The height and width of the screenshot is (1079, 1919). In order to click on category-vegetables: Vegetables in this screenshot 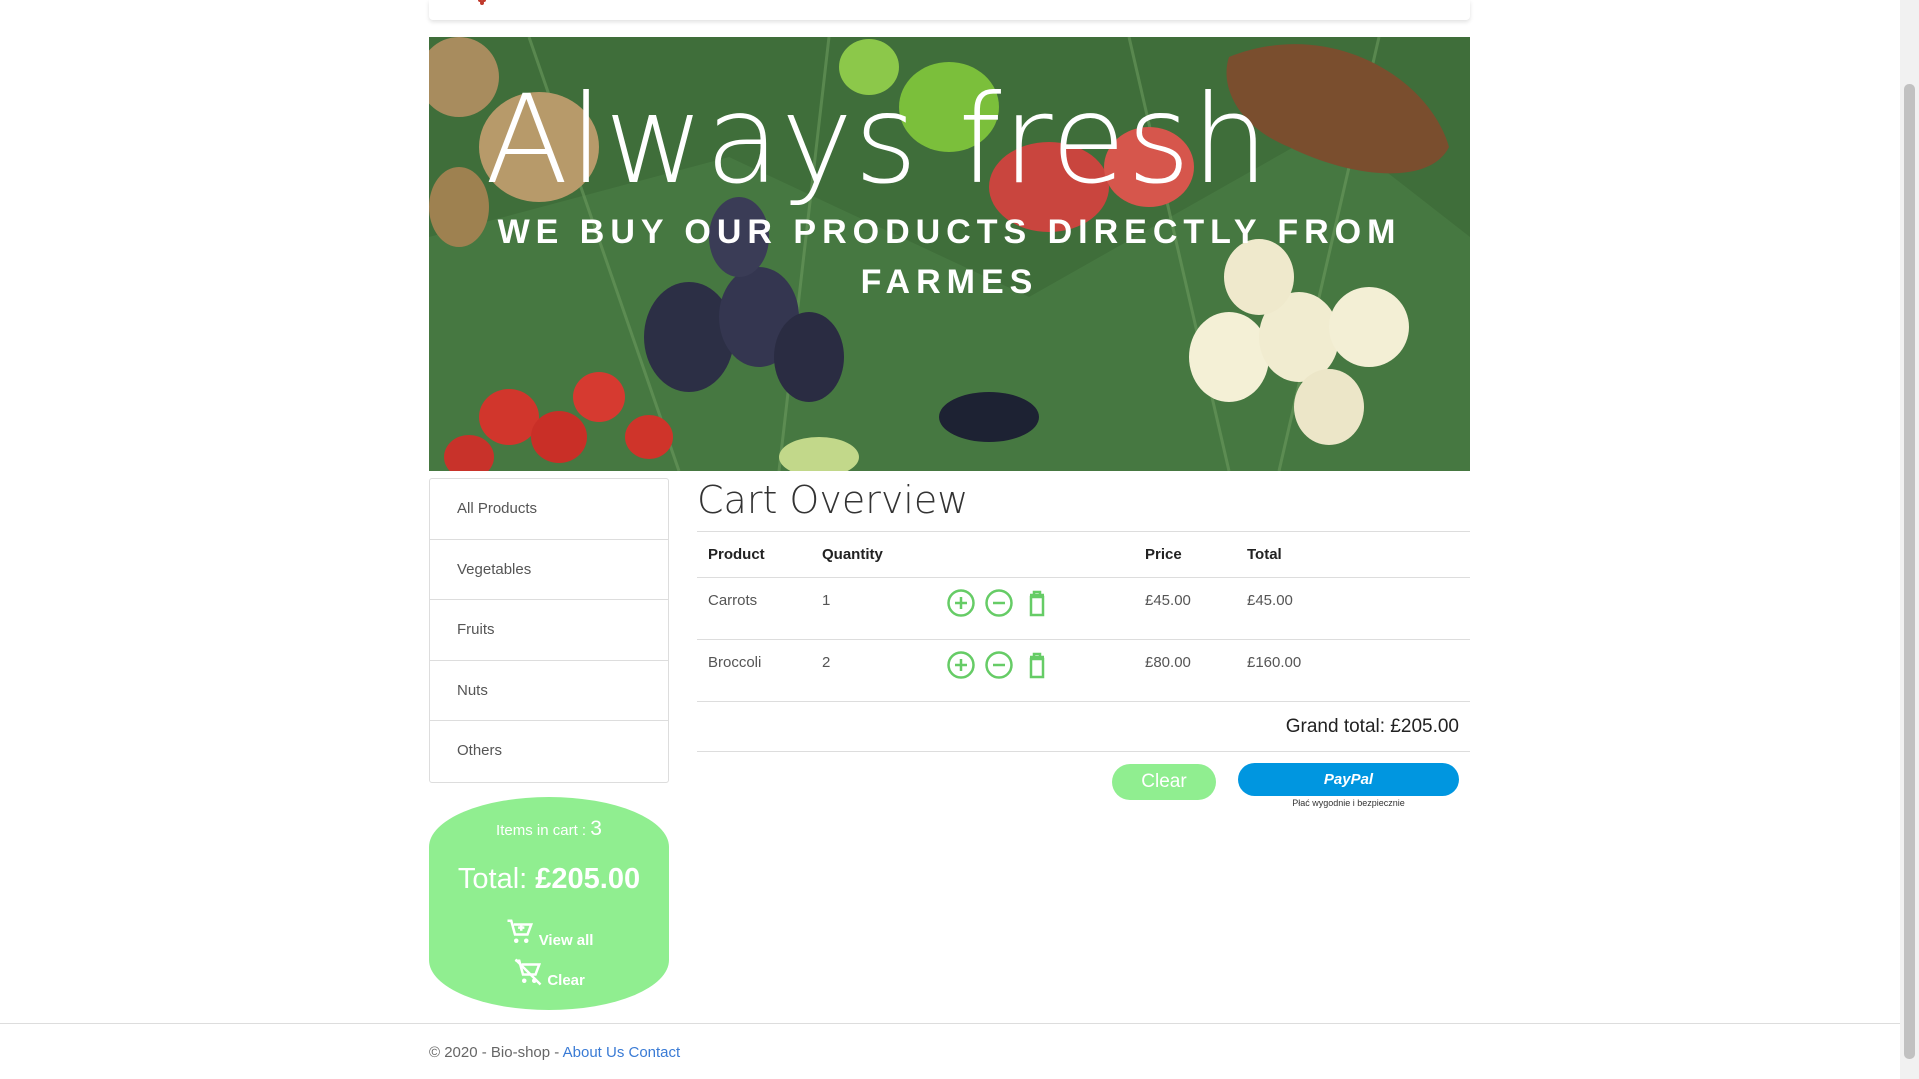, I will do `click(549, 570)`.